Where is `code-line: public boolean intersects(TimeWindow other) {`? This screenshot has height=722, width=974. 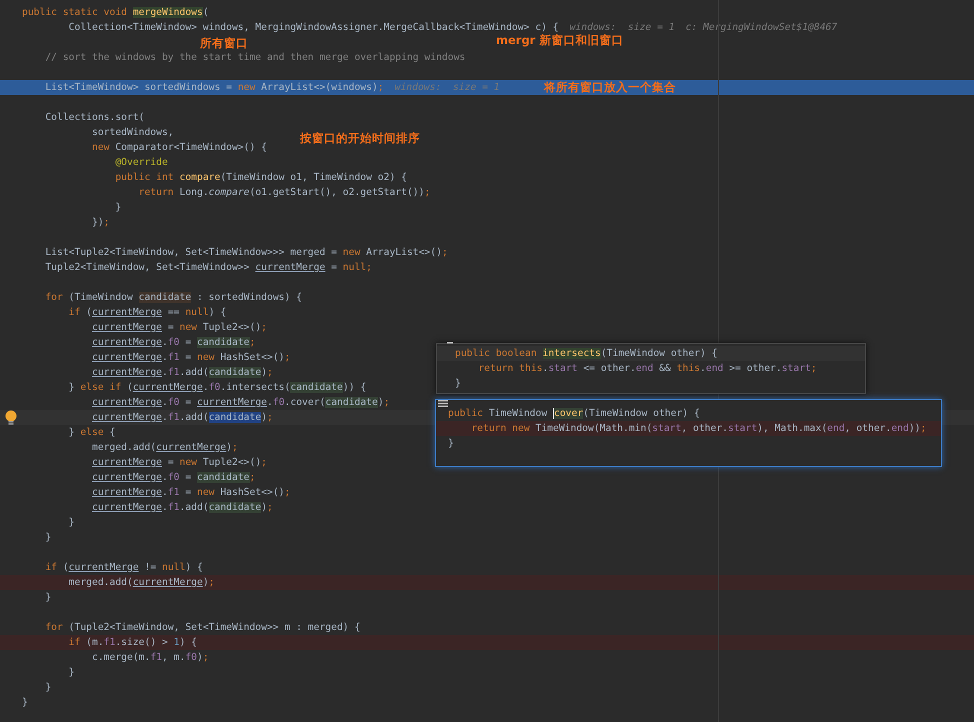 code-line: public boolean intersects(TimeWindow other) { is located at coordinates (586, 354).